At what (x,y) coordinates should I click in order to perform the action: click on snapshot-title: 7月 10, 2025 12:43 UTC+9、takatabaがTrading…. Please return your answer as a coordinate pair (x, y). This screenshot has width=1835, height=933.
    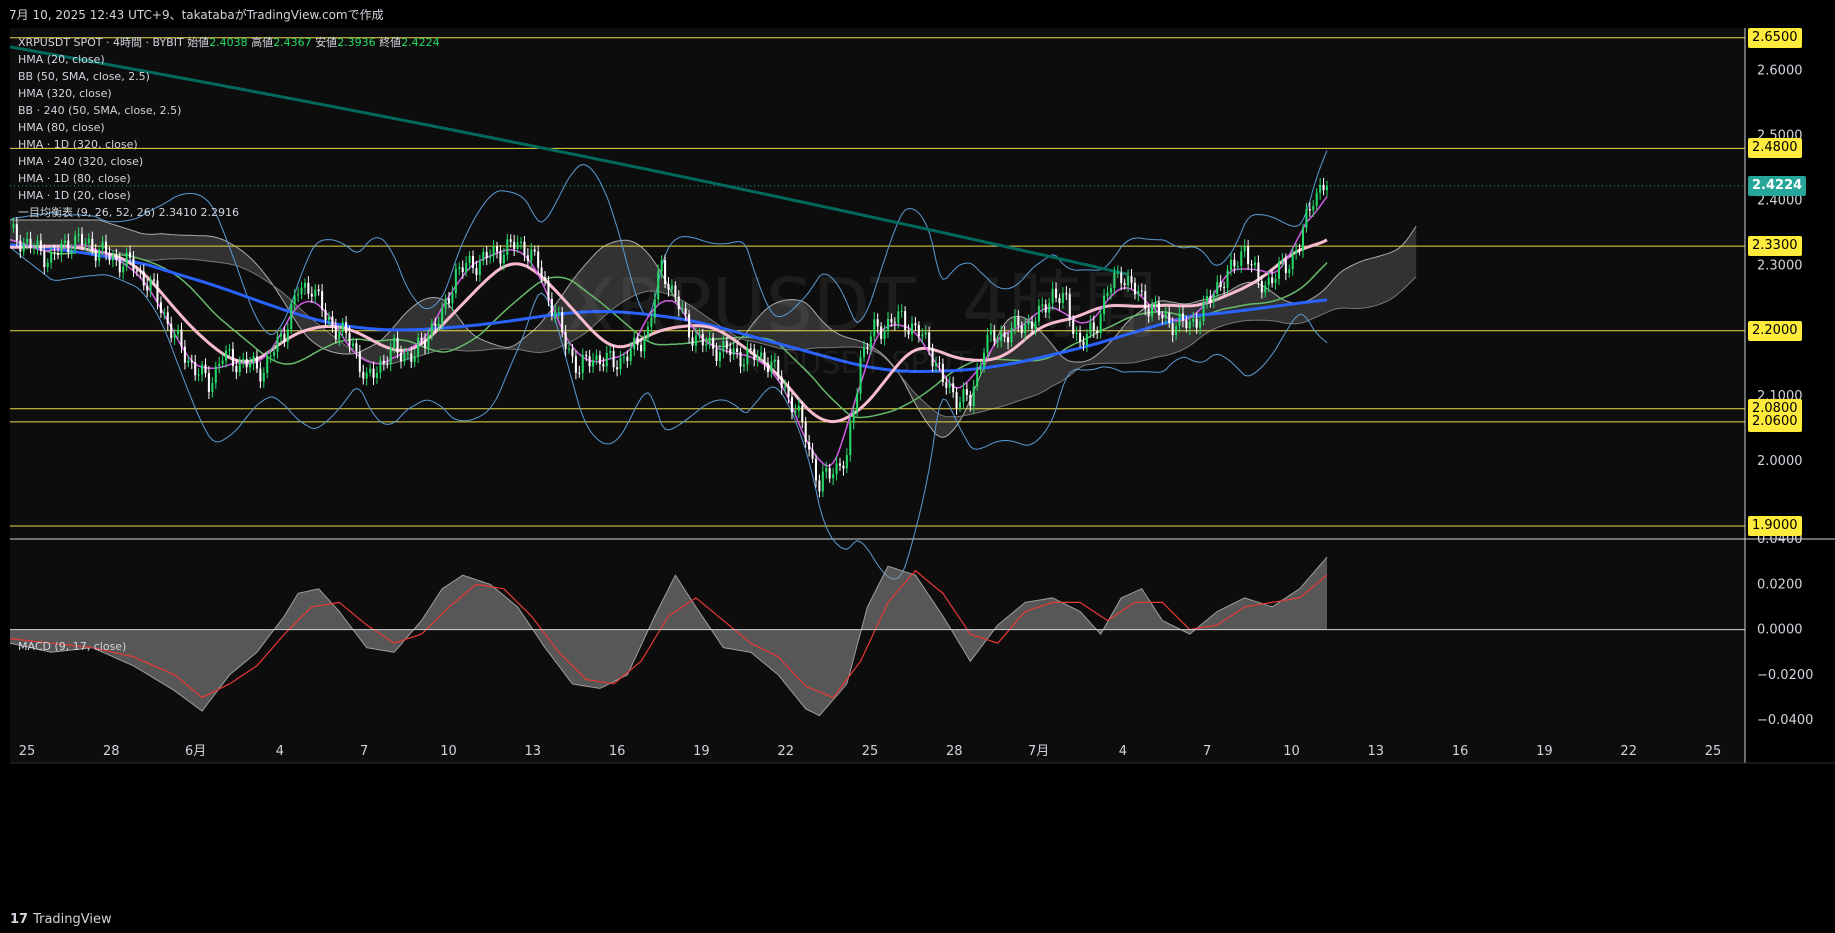
    Looking at the image, I should click on (196, 15).